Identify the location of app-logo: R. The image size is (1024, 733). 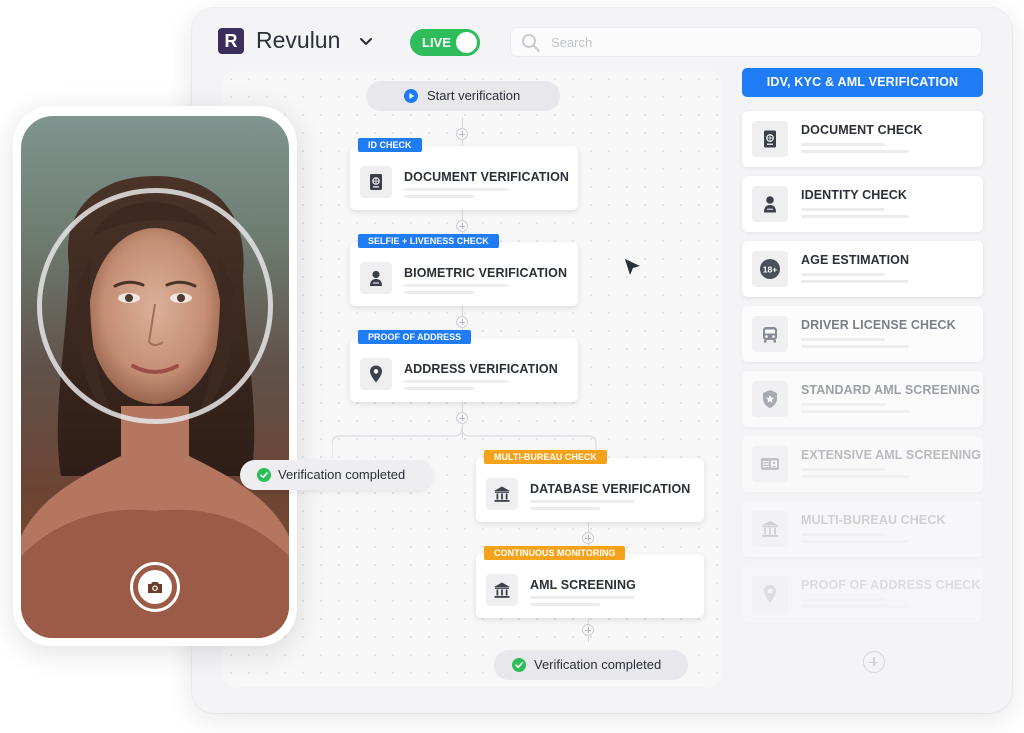
(231, 41).